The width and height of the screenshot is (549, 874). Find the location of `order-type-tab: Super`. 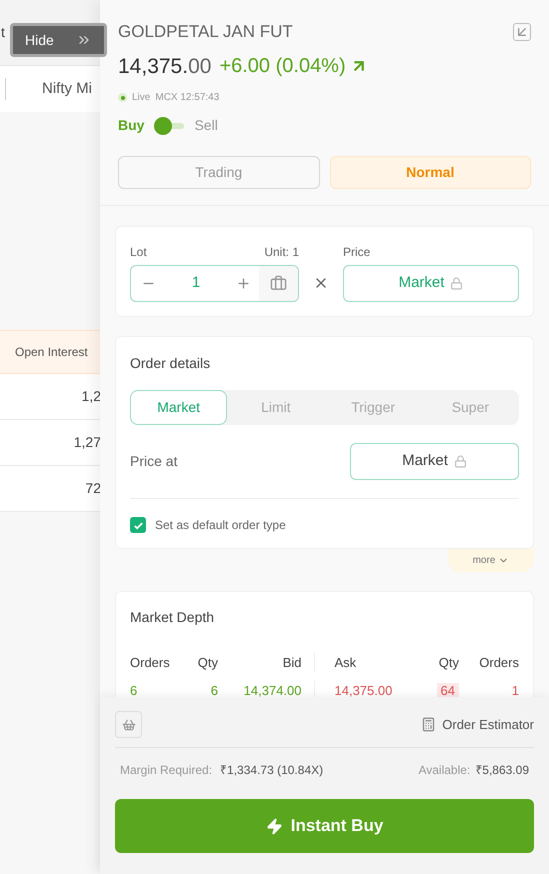

order-type-tab: Super is located at coordinates (470, 407).